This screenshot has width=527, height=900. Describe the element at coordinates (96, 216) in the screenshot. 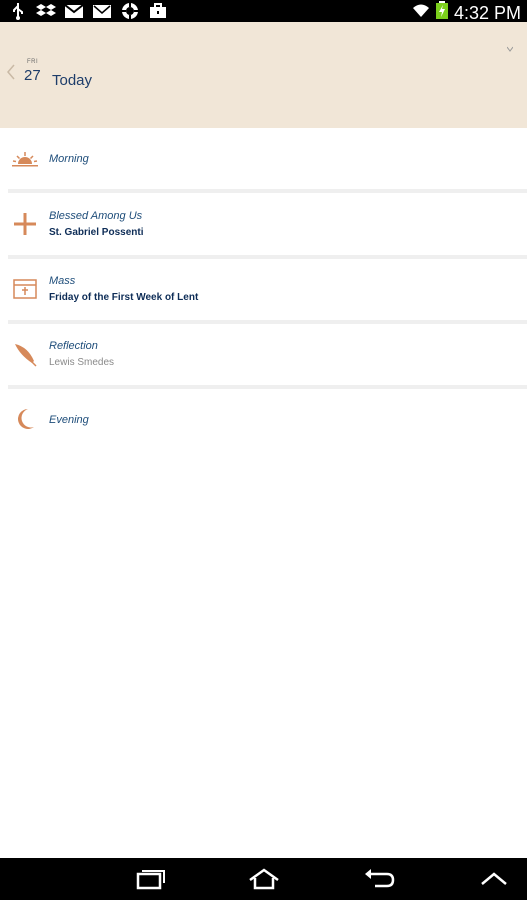

I see `item-title: Blessed Among Us` at that location.